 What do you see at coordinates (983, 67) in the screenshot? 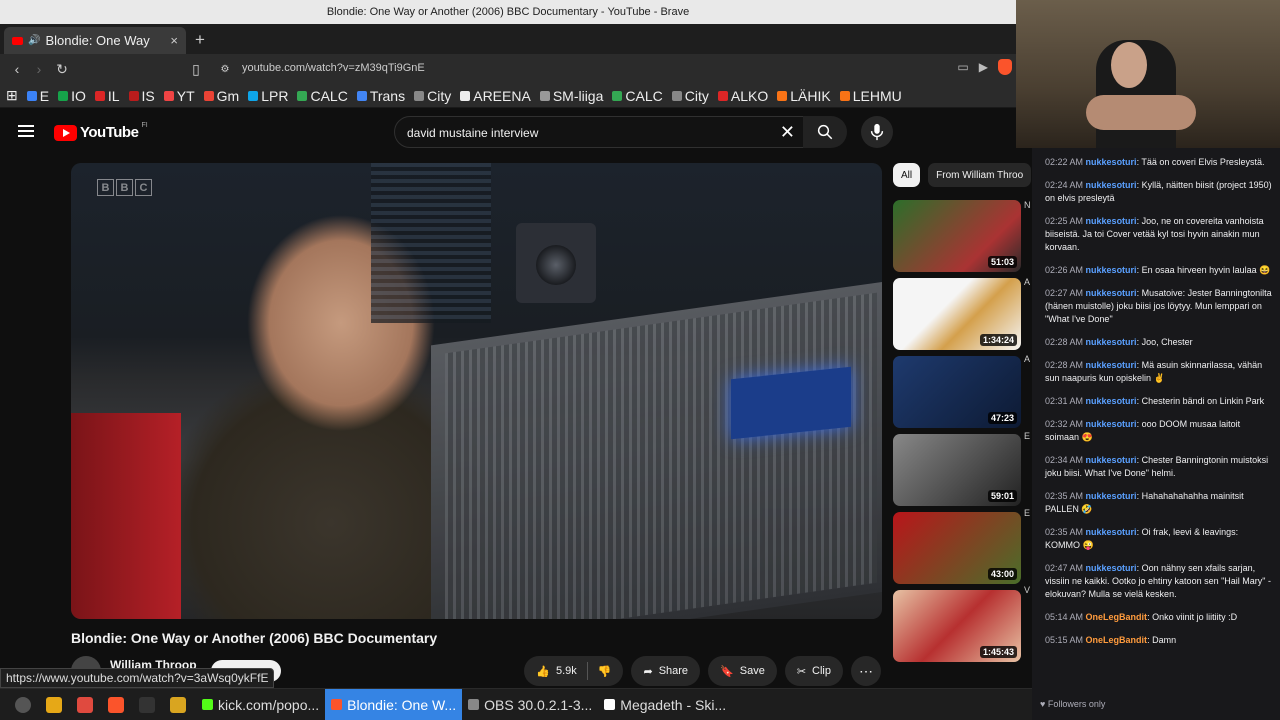
I see `play-icon: ▶` at bounding box center [983, 67].